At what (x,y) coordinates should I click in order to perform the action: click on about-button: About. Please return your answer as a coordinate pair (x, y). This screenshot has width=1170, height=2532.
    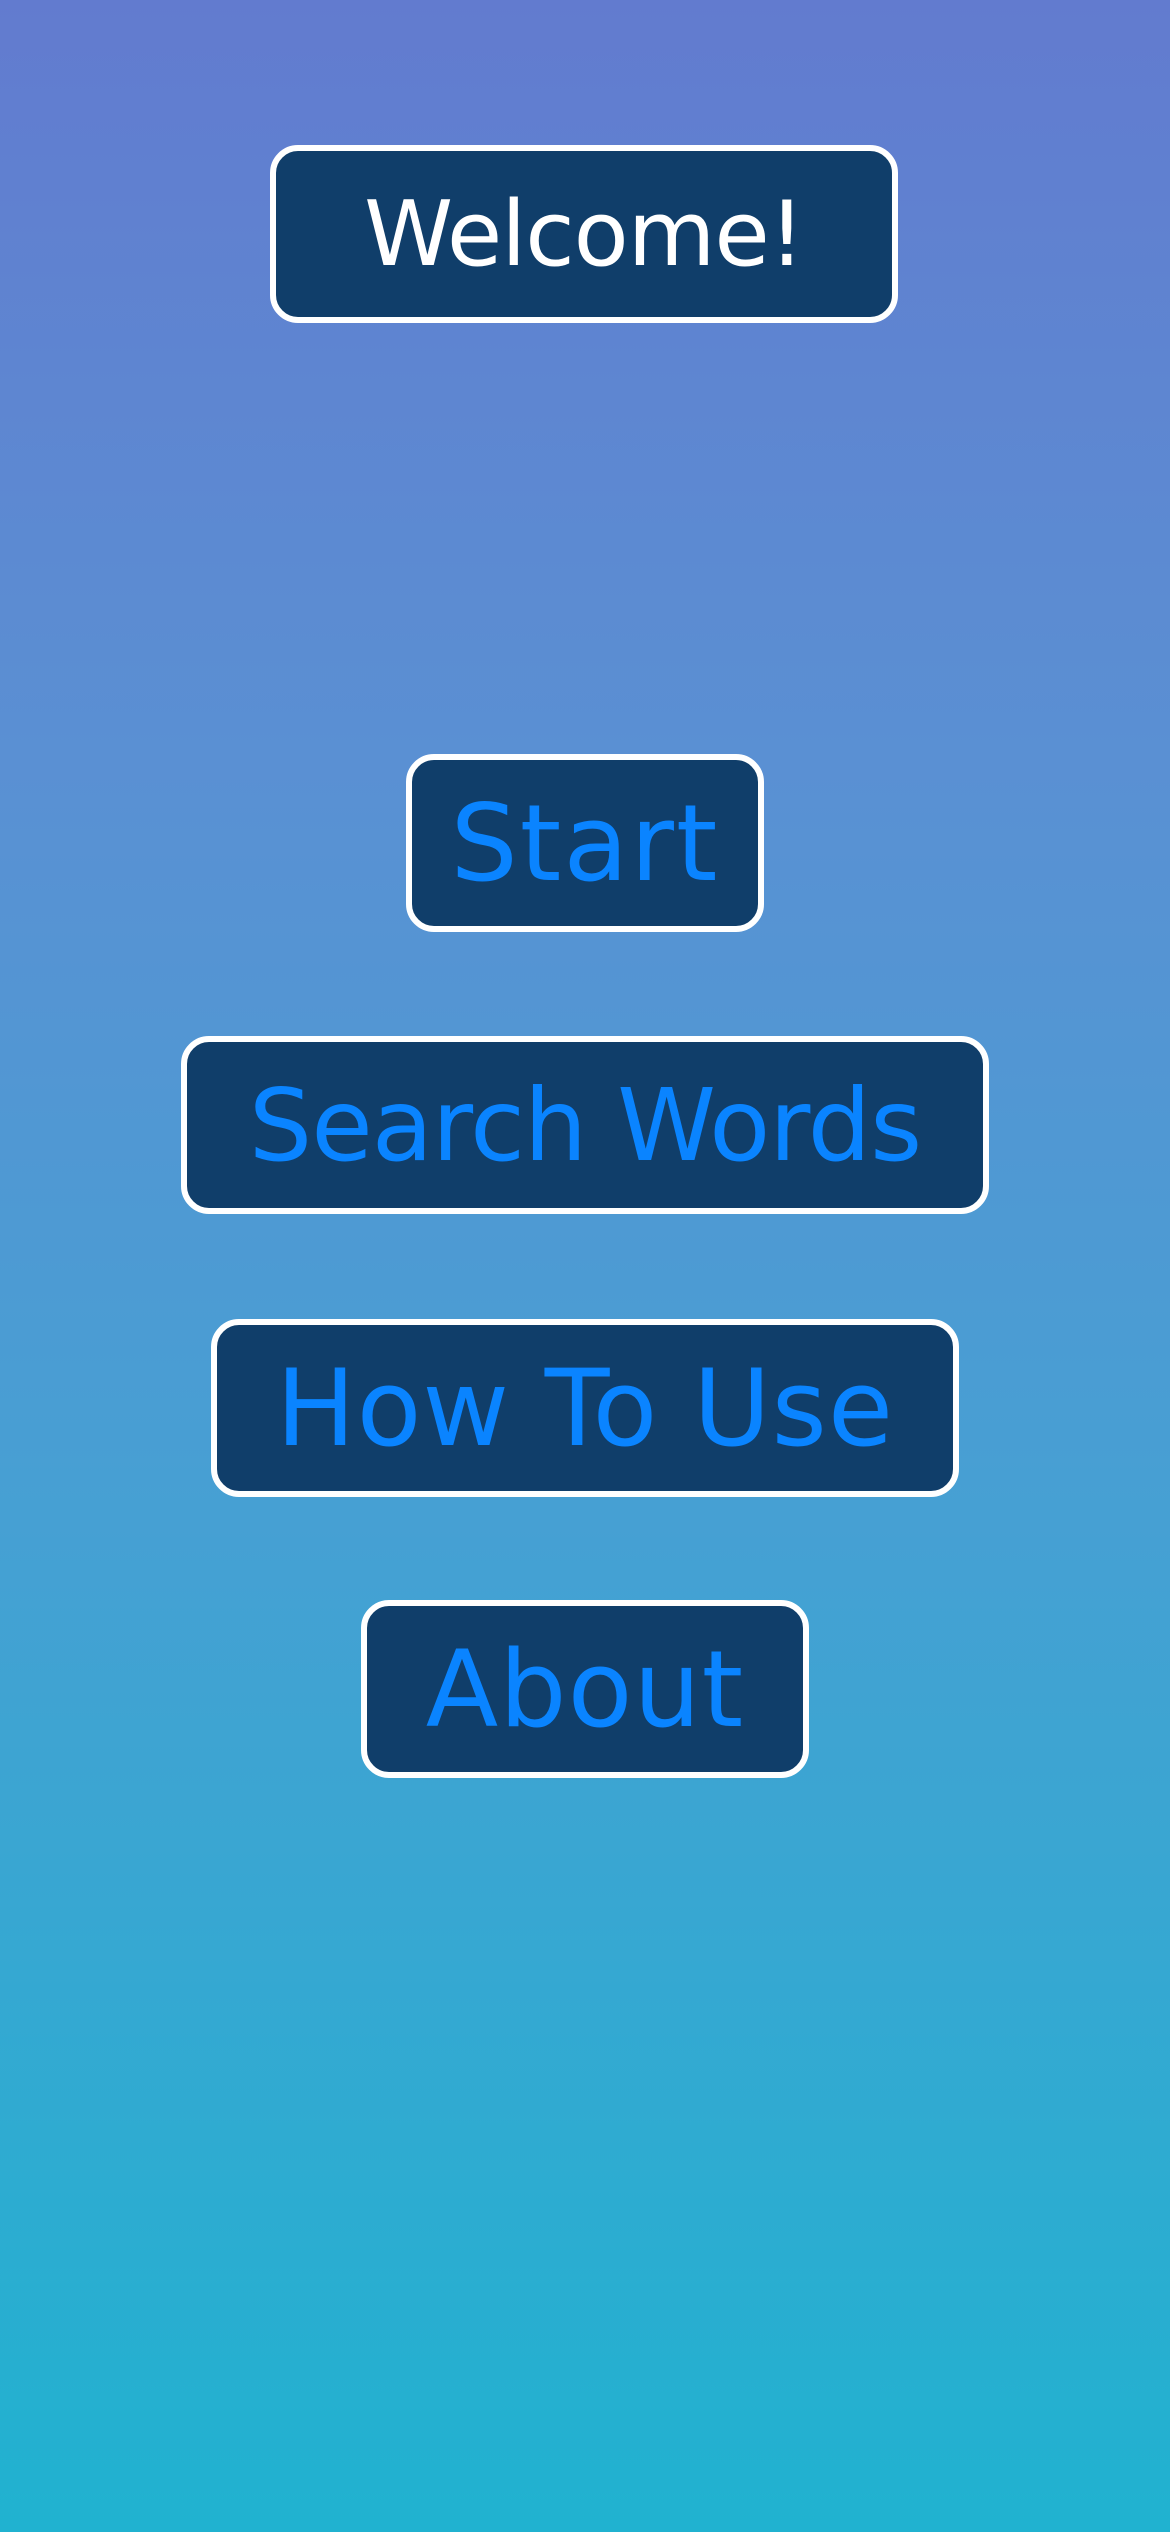
    Looking at the image, I should click on (585, 1689).